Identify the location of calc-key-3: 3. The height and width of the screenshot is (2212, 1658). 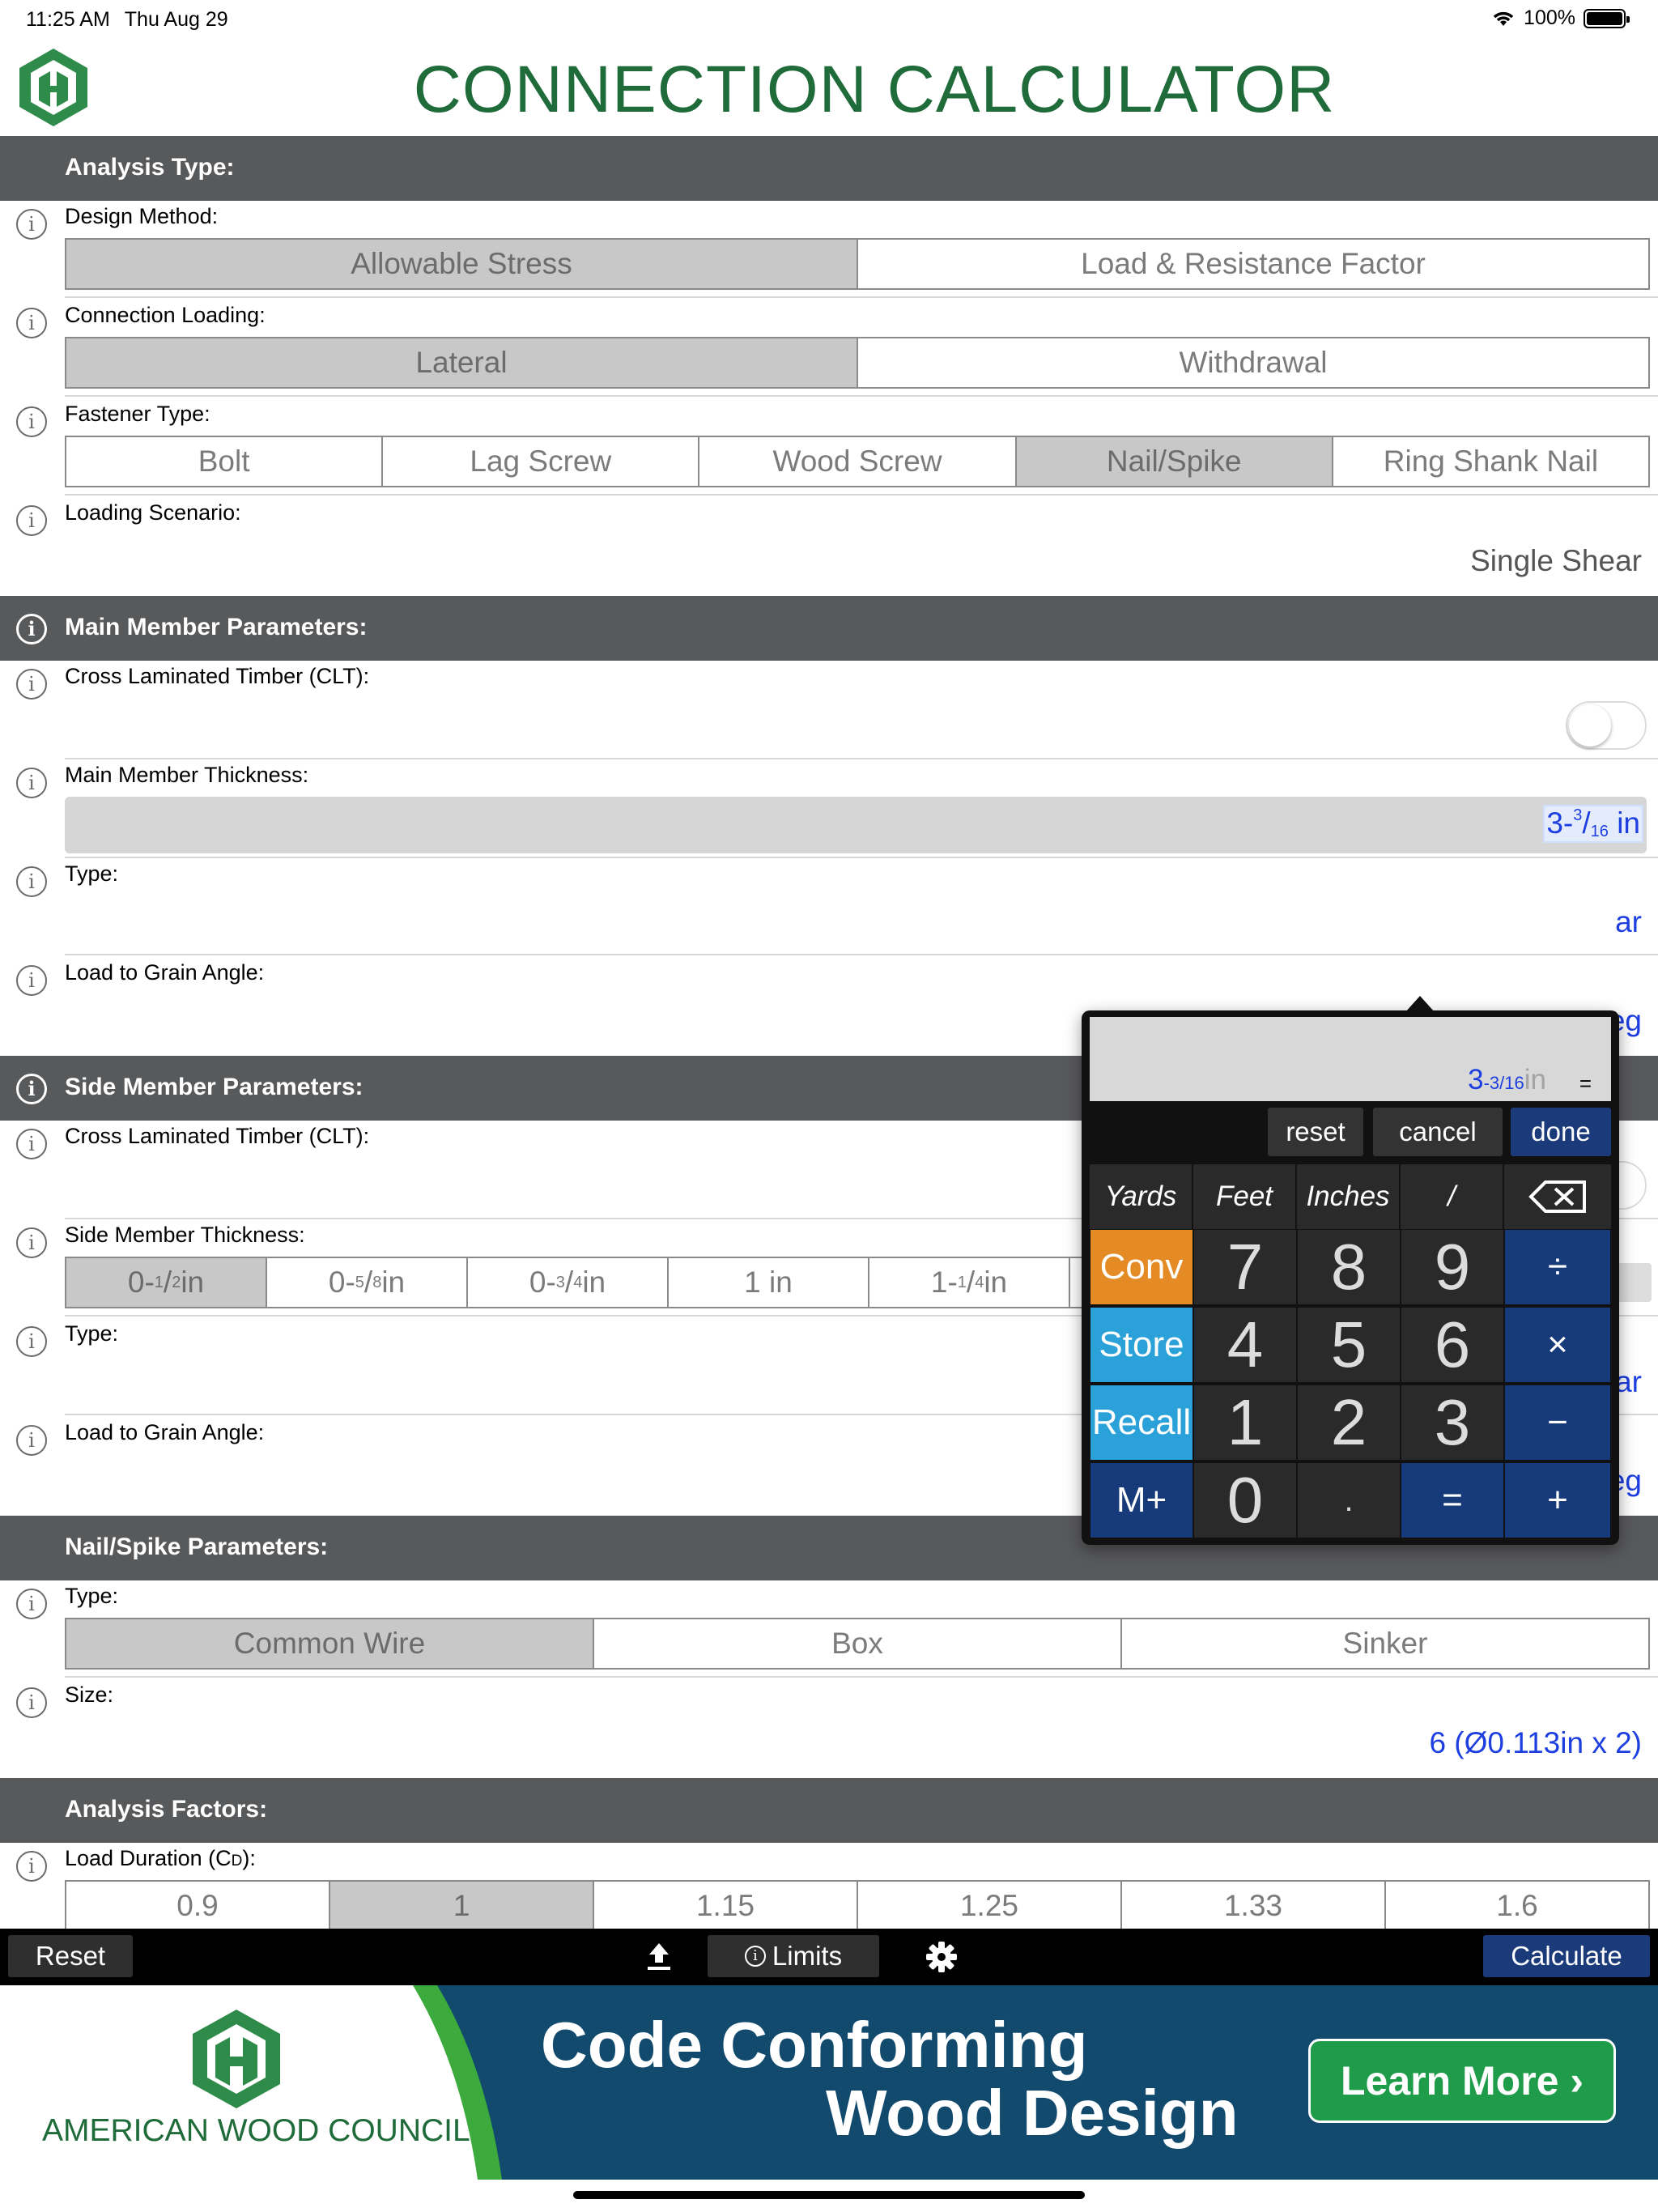
(1452, 1423).